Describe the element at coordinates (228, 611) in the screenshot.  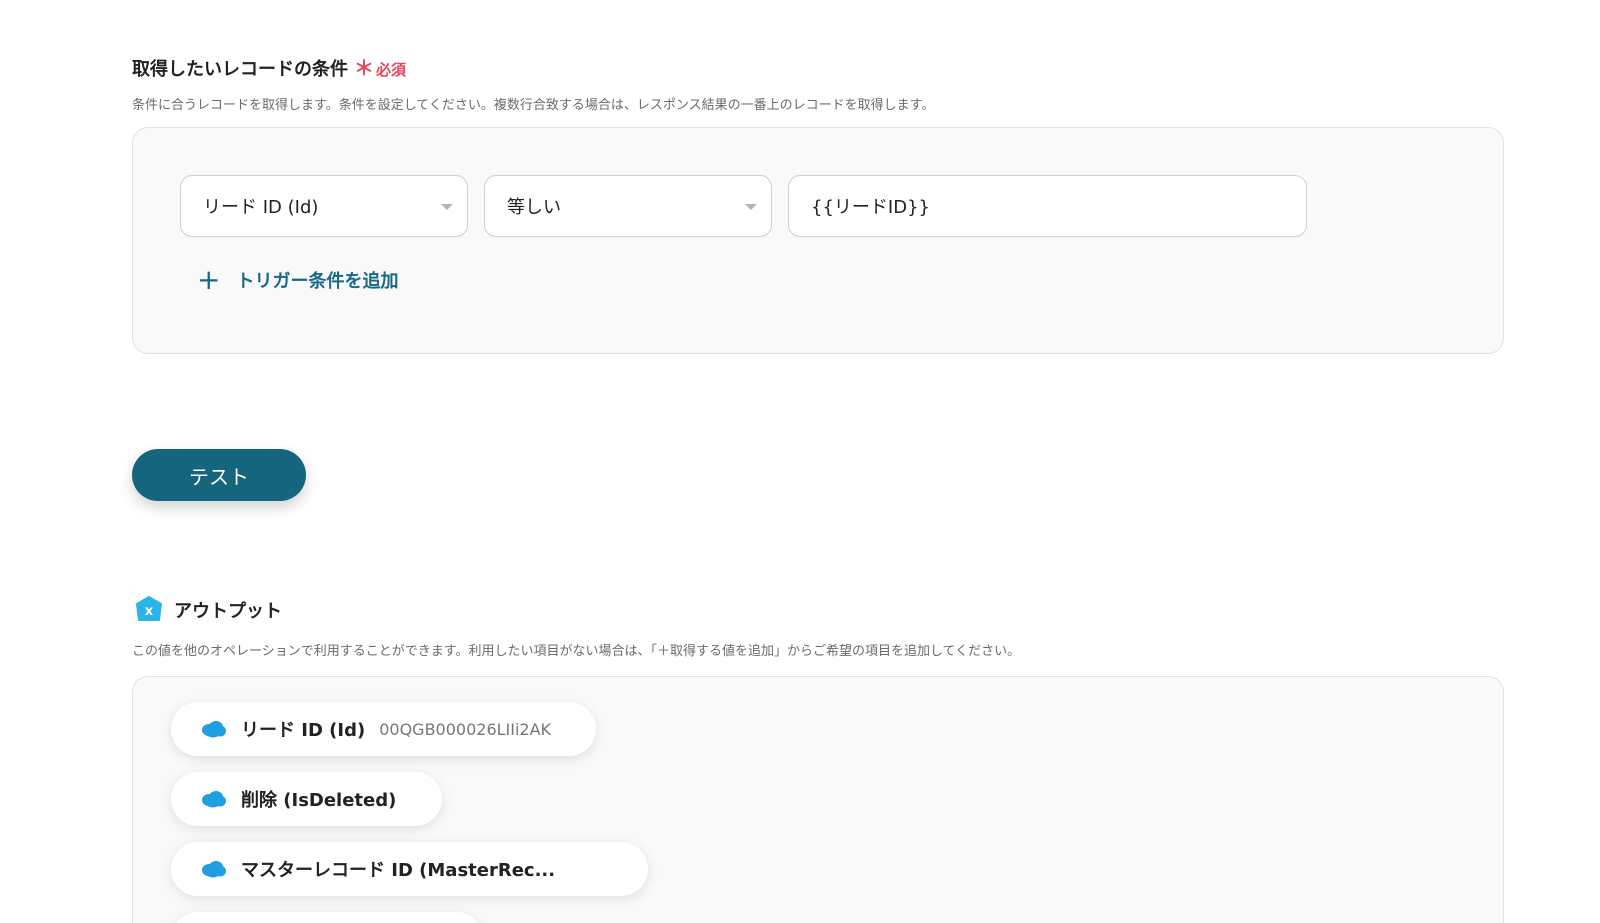
I see `output-title-text: アウトプット` at that location.